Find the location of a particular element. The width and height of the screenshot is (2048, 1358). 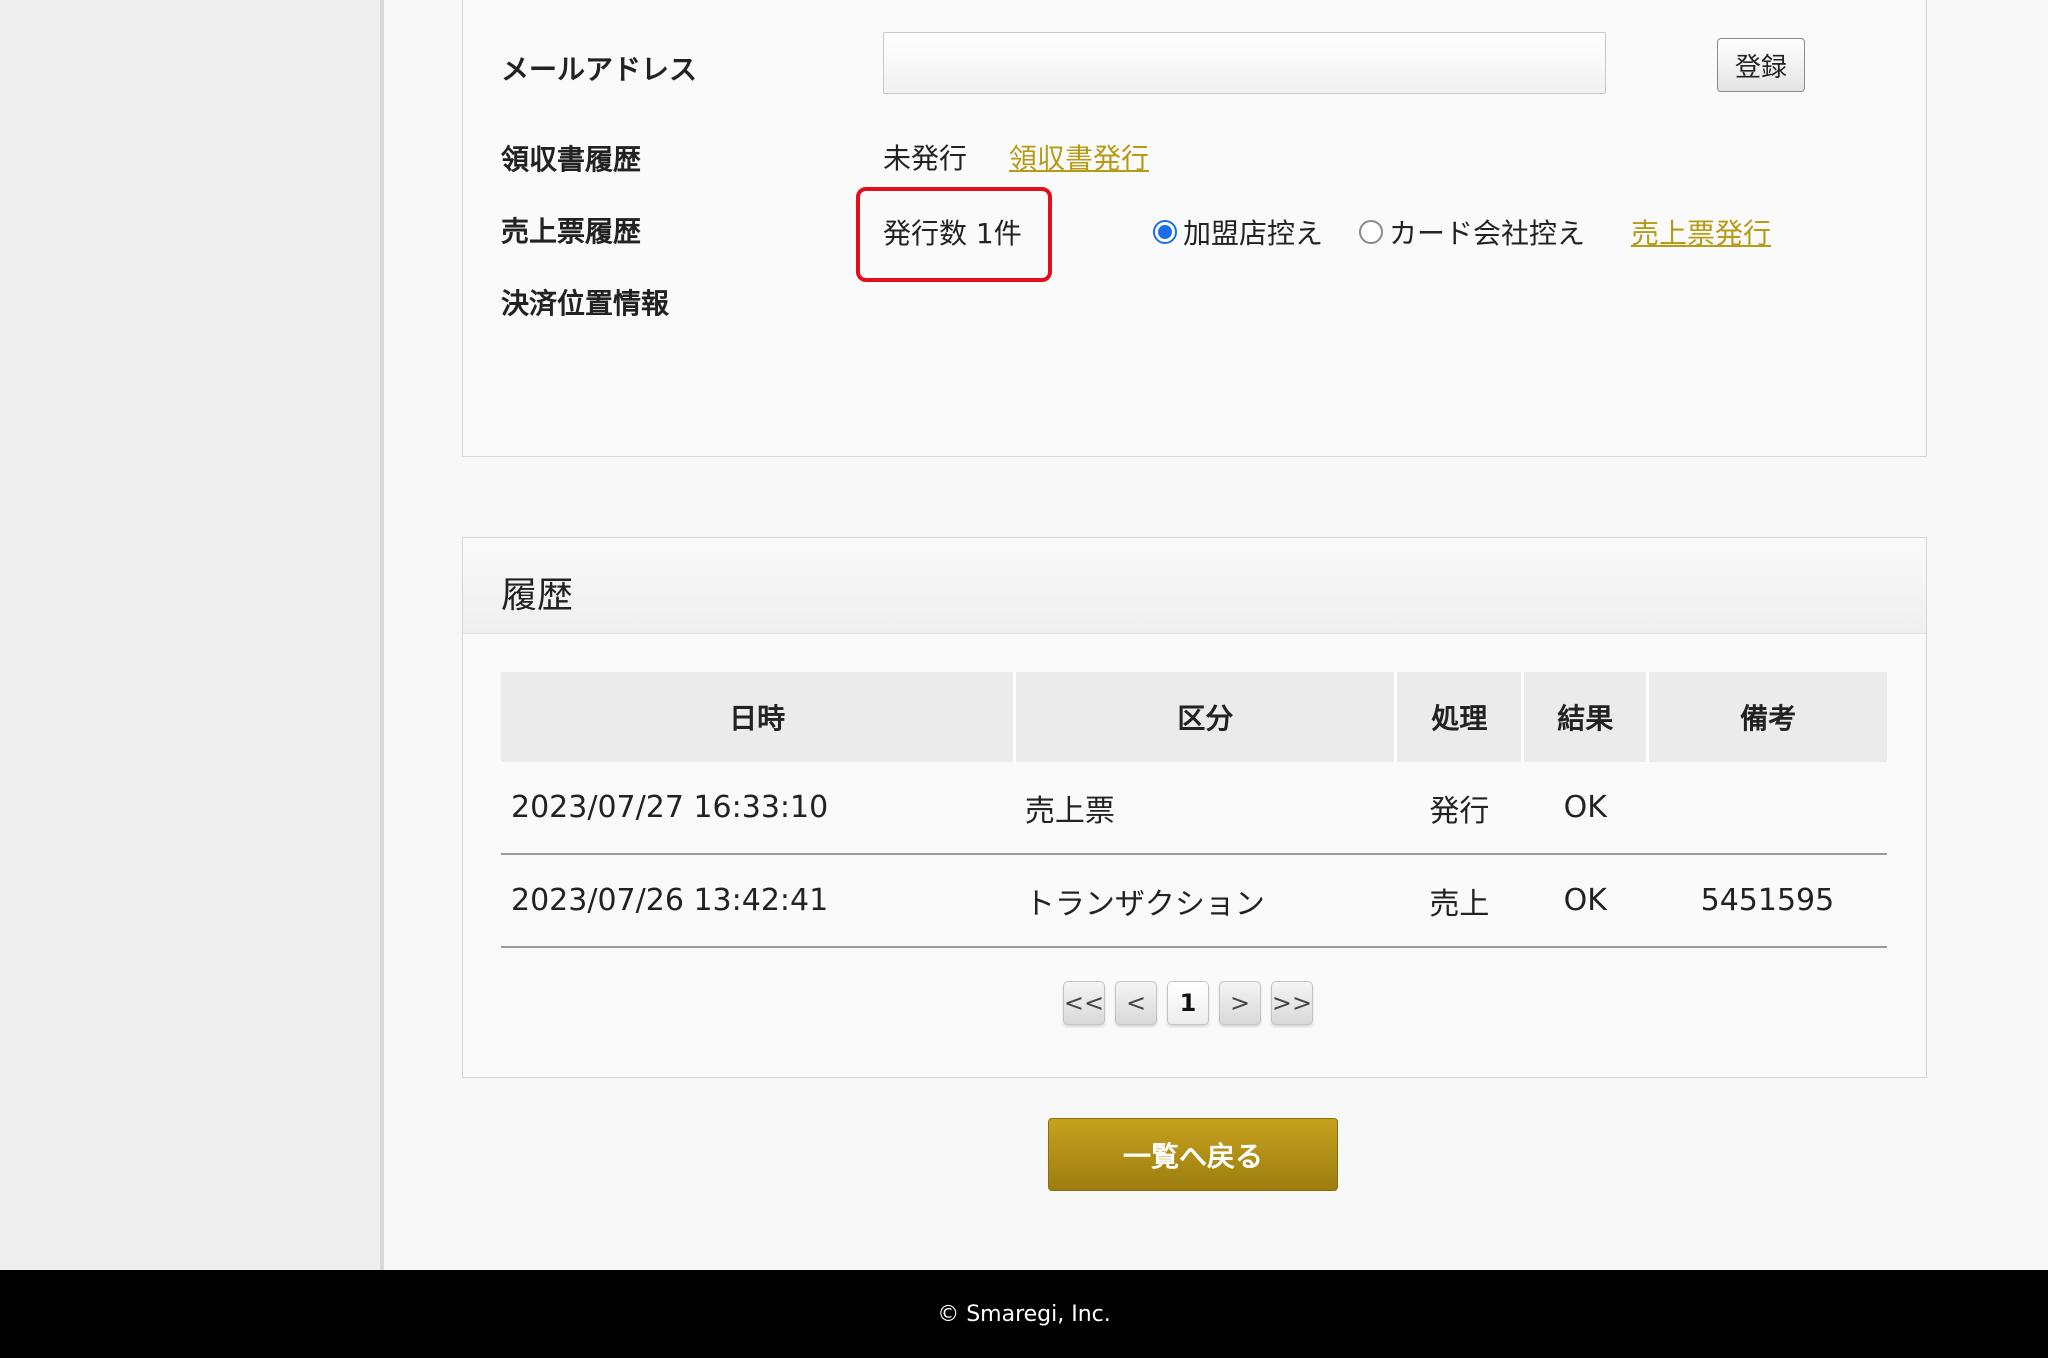

email-input is located at coordinates (1244, 63).